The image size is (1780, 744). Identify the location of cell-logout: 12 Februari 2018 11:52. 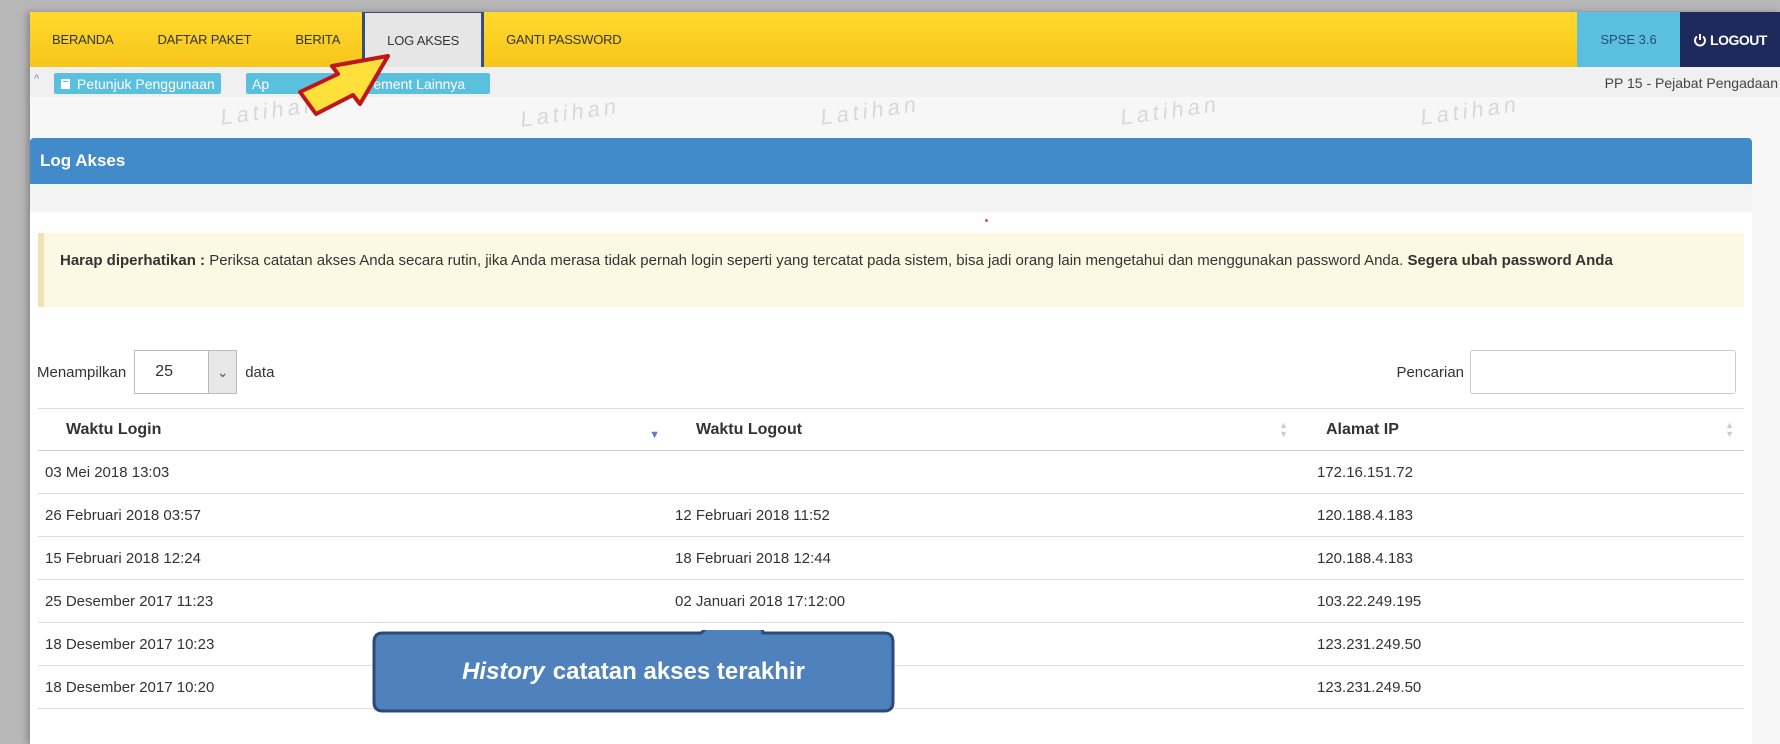
(983, 515).